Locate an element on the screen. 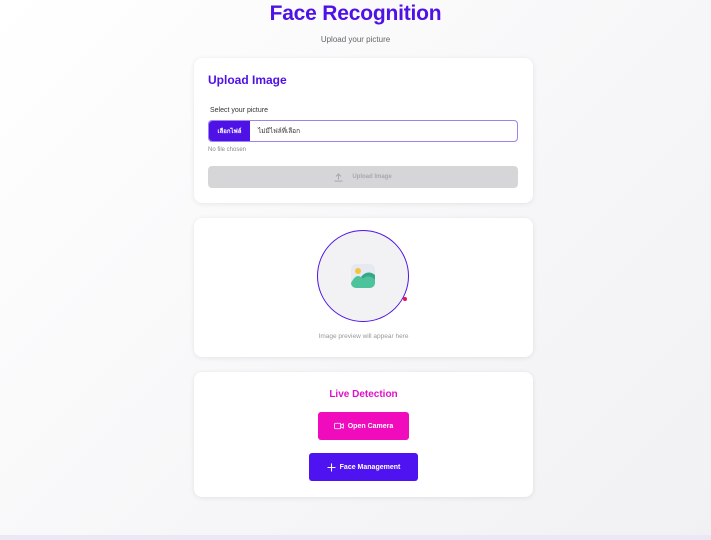  page-title: Face Recognition is located at coordinates (355, 13).